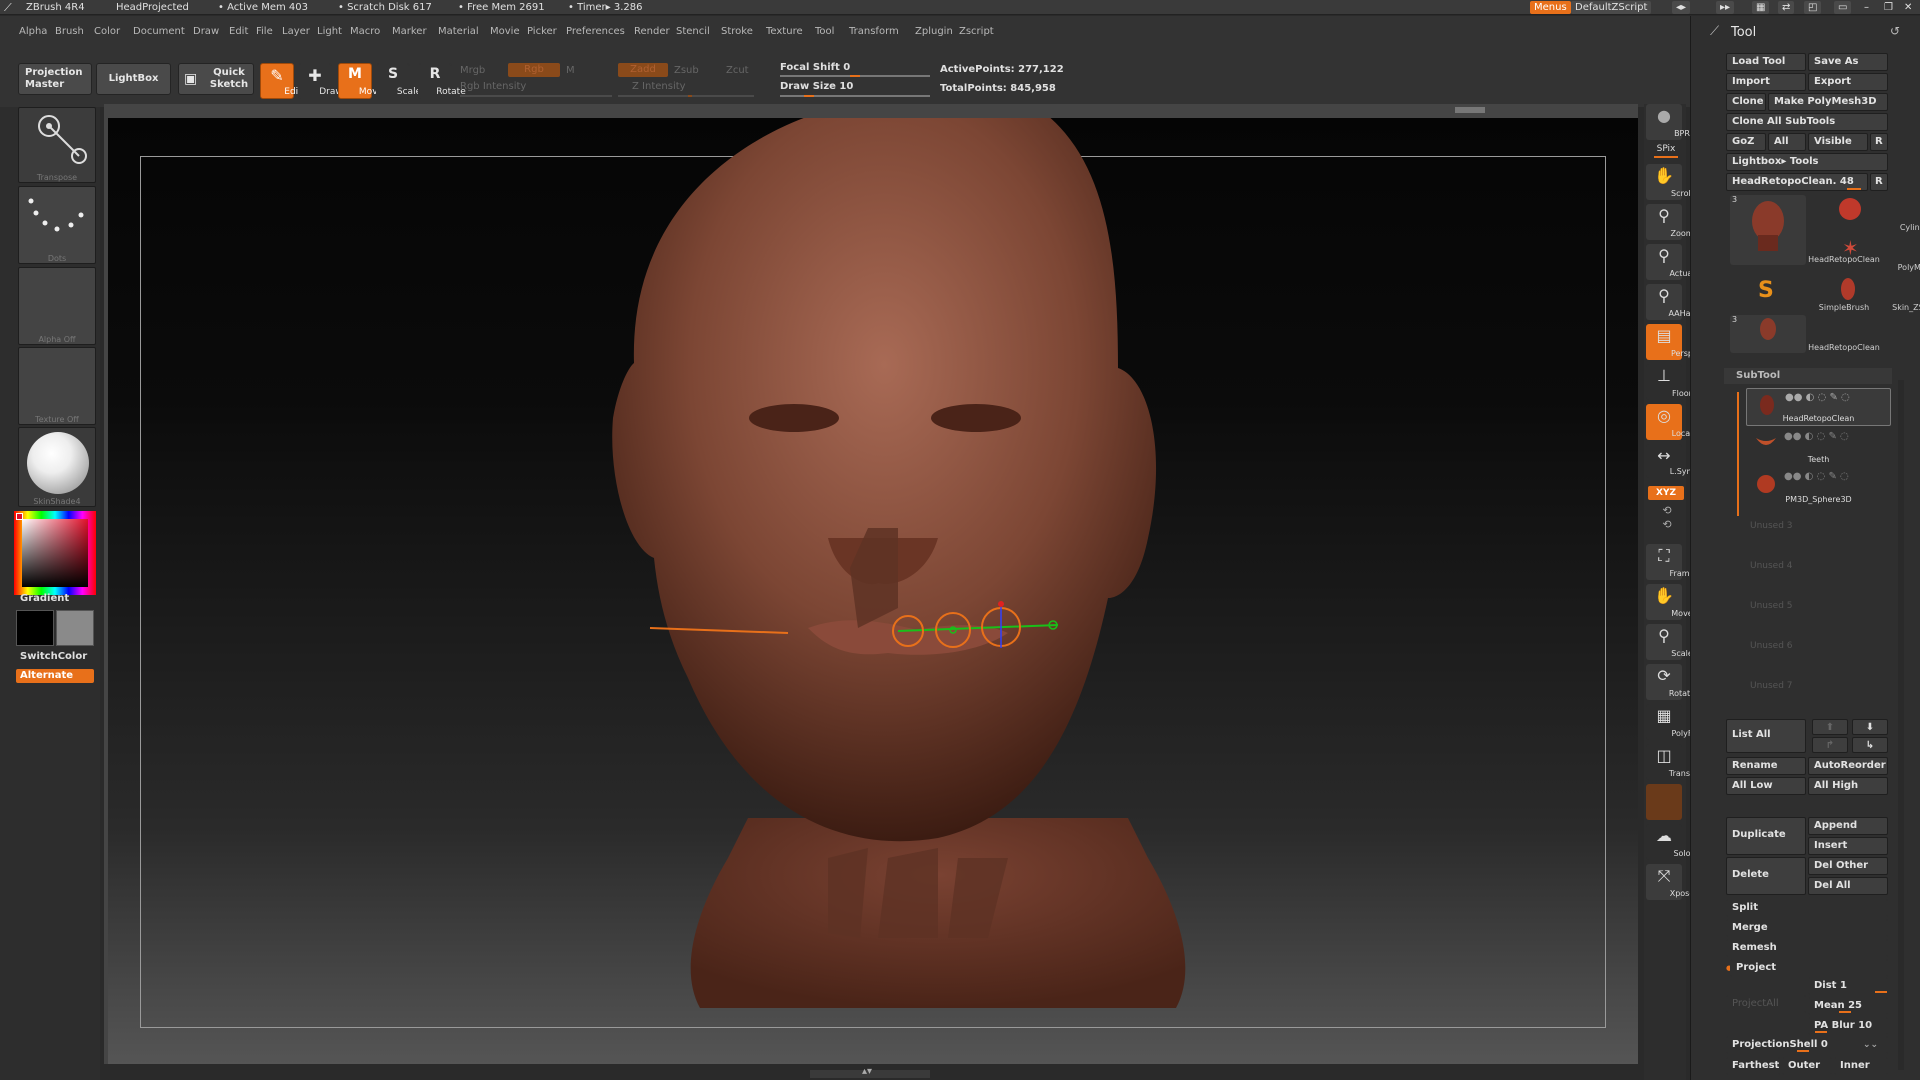  I want to click on remesh-section: Remesh, so click(1807, 948).